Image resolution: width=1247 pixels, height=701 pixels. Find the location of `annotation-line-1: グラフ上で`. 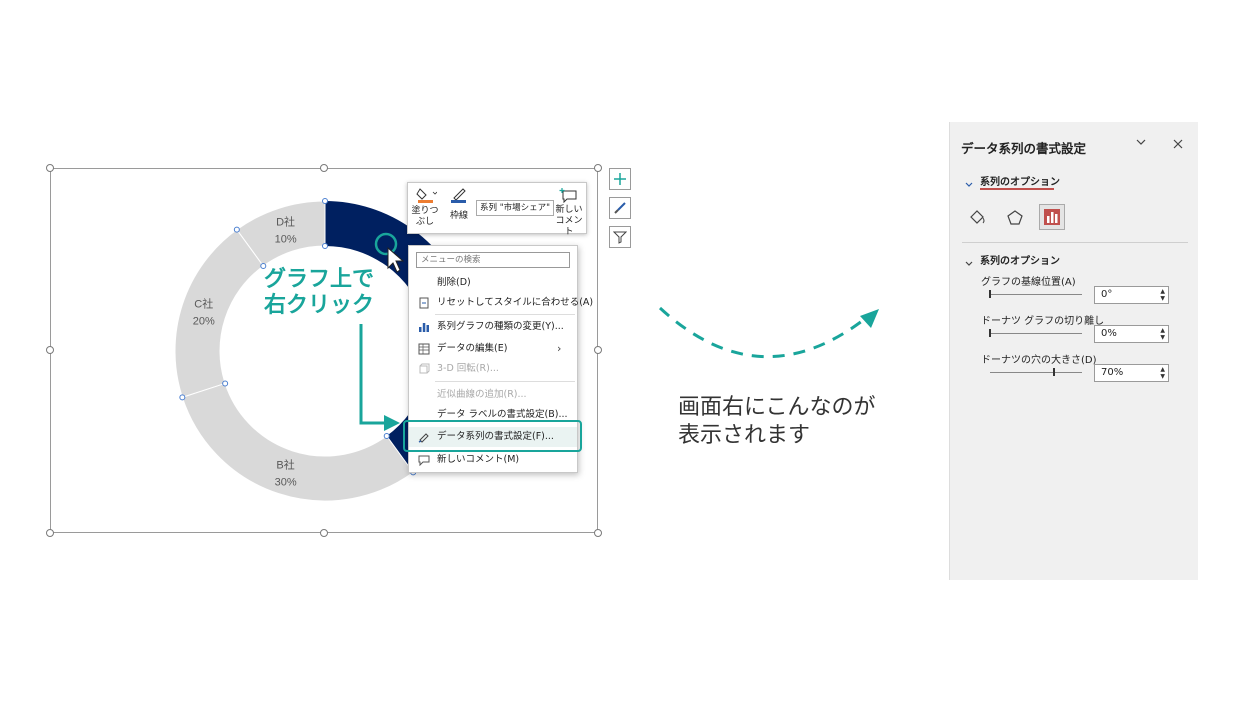

annotation-line-1: グラフ上で is located at coordinates (319, 279).